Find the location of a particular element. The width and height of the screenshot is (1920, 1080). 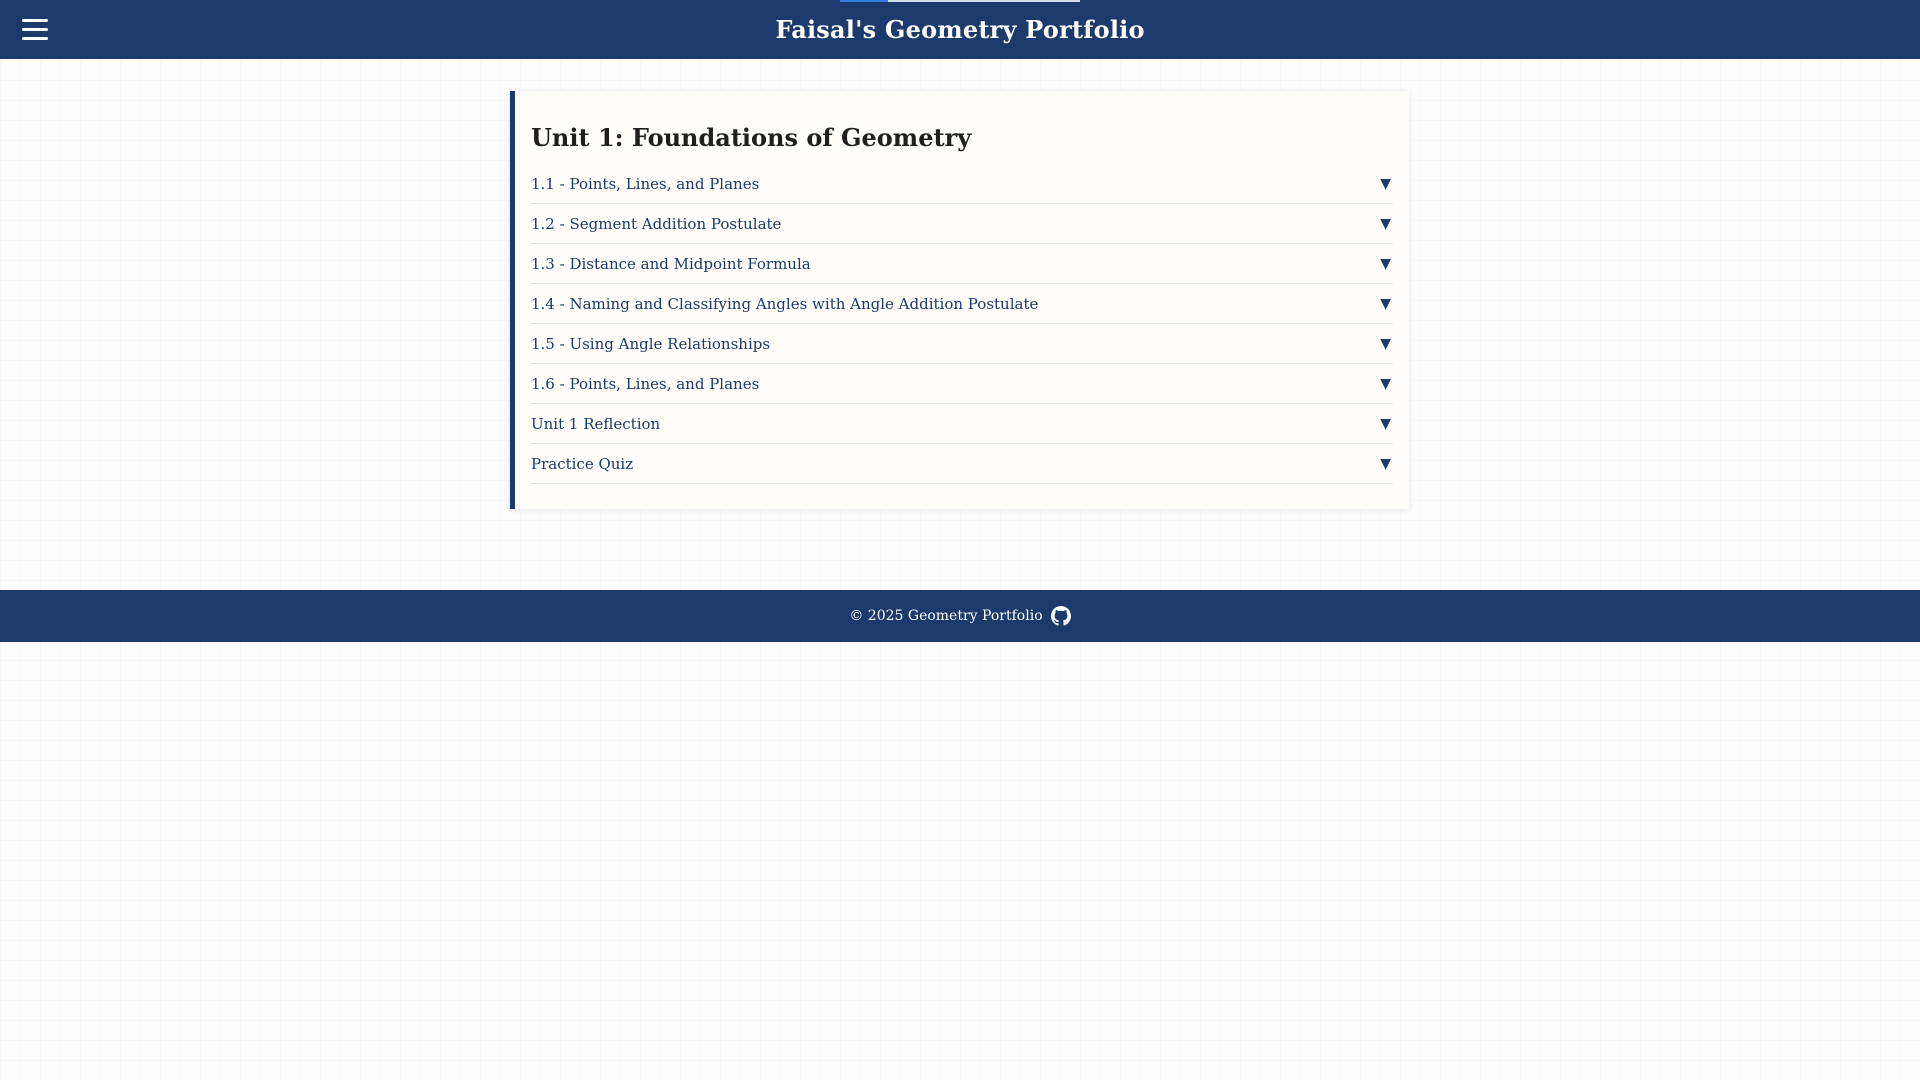

lesson-label: Practice Quiz is located at coordinates (582, 463).